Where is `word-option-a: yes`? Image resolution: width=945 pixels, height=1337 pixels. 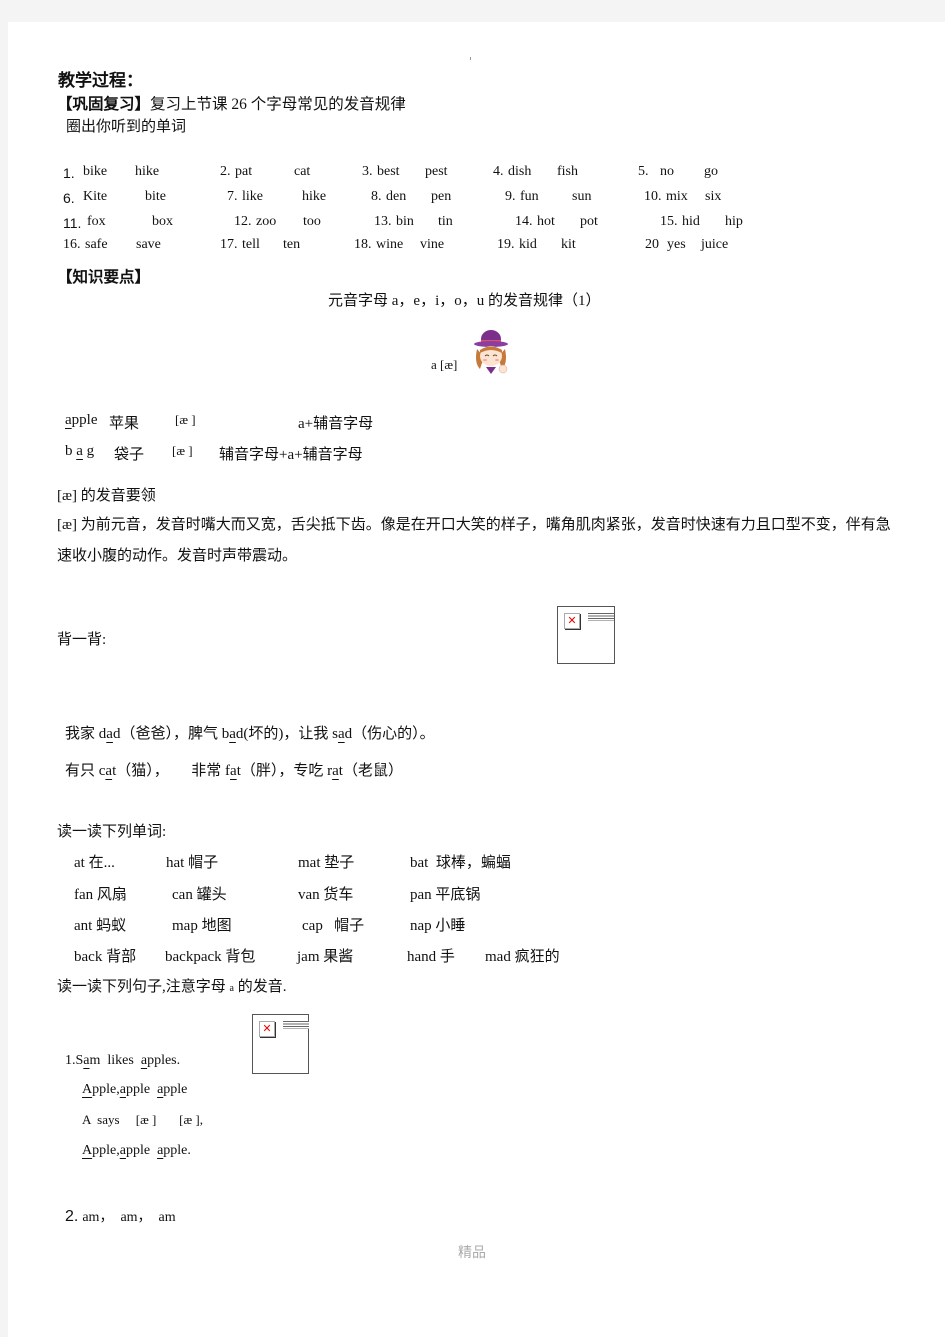 word-option-a: yes is located at coordinates (676, 245).